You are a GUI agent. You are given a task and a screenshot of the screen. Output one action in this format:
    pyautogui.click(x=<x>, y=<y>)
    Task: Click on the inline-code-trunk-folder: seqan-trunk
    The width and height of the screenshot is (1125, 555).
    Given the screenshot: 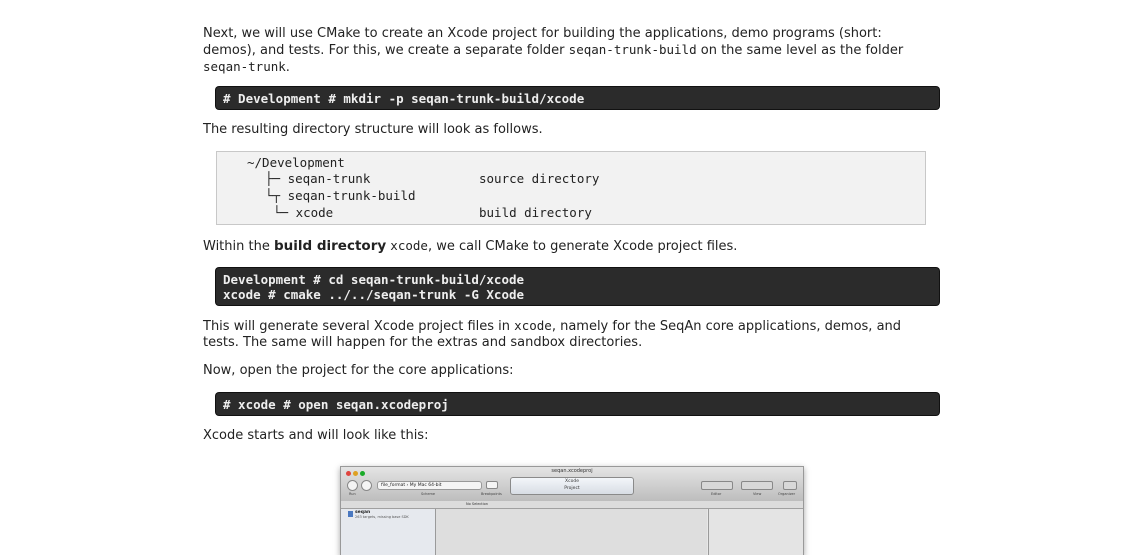 What is the action you would take?
    pyautogui.click(x=244, y=66)
    